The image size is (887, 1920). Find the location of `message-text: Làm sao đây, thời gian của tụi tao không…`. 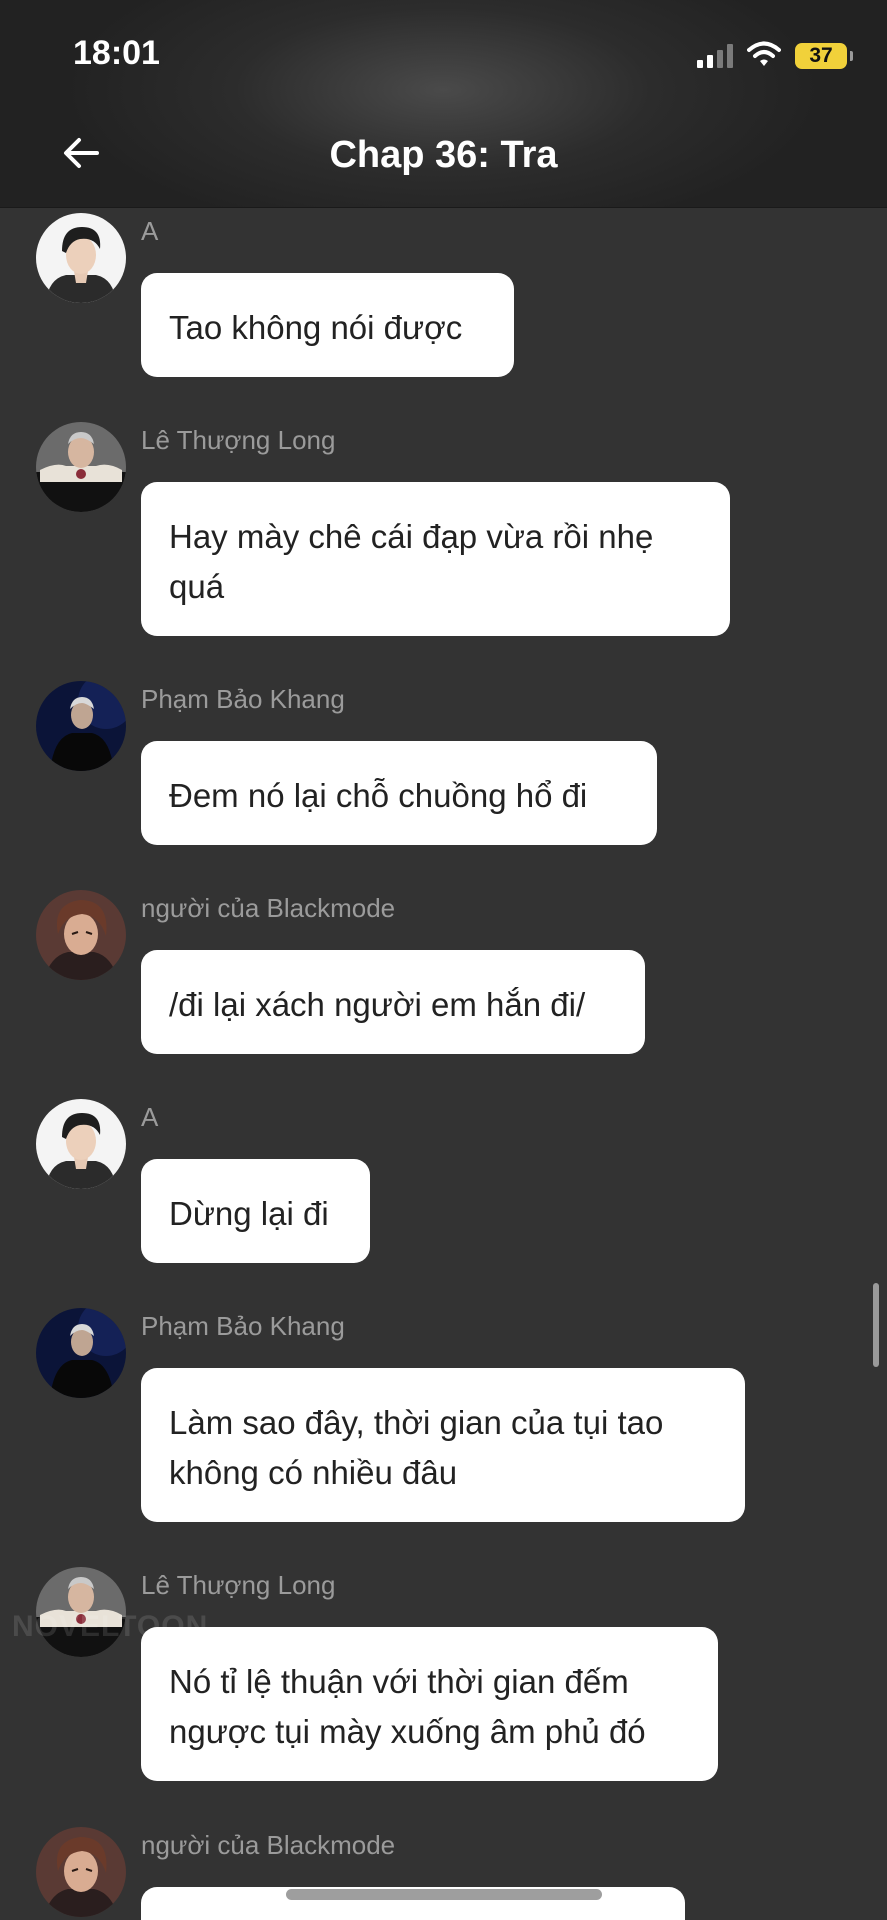

message-text: Làm sao đây, thời gian của tụi tao không… is located at coordinates (416, 1447).